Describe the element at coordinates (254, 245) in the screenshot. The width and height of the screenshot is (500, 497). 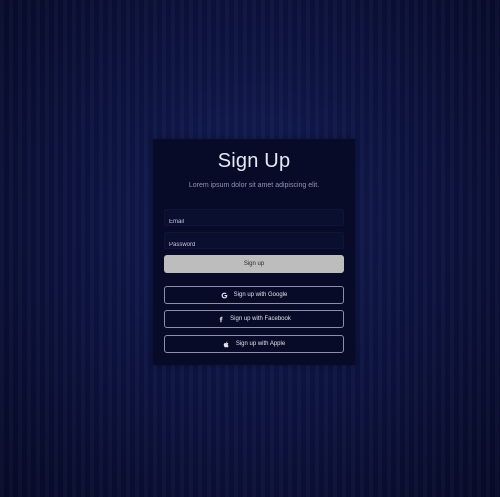
I see `password-field` at that location.